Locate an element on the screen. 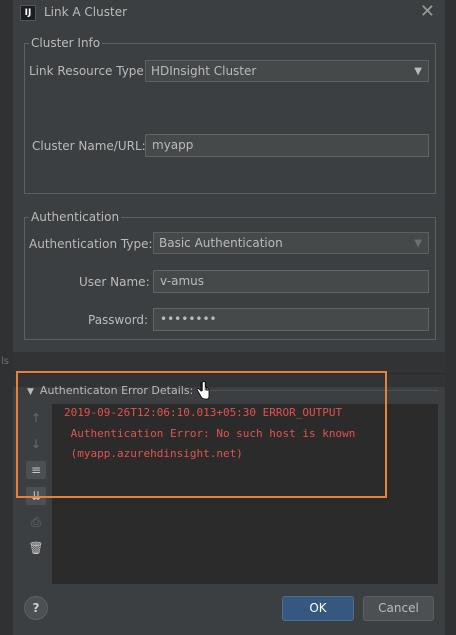 The height and width of the screenshot is (635, 456). background-window-fragment: ls is located at coordinates (5, 361).